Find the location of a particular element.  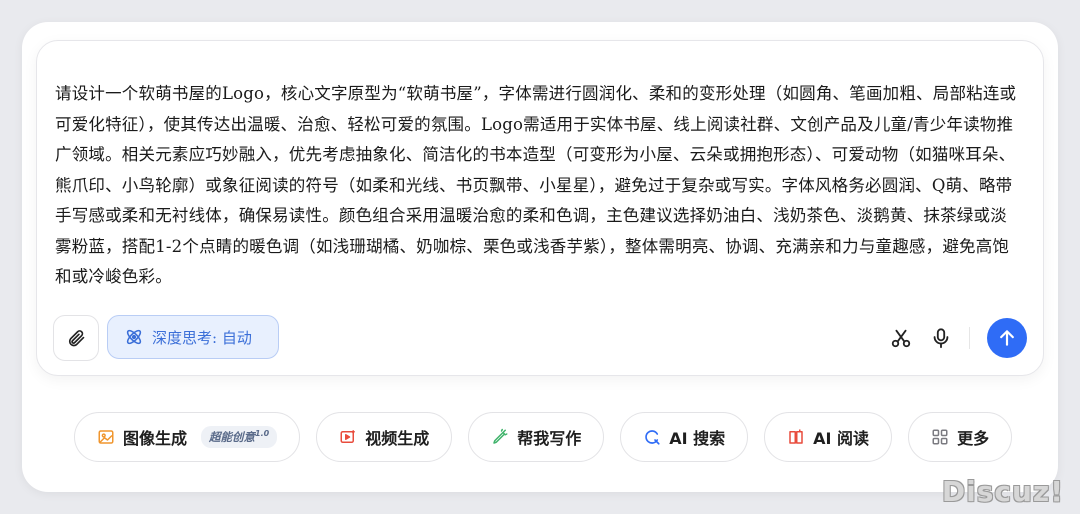

chip-more: 更多 is located at coordinates (960, 437).